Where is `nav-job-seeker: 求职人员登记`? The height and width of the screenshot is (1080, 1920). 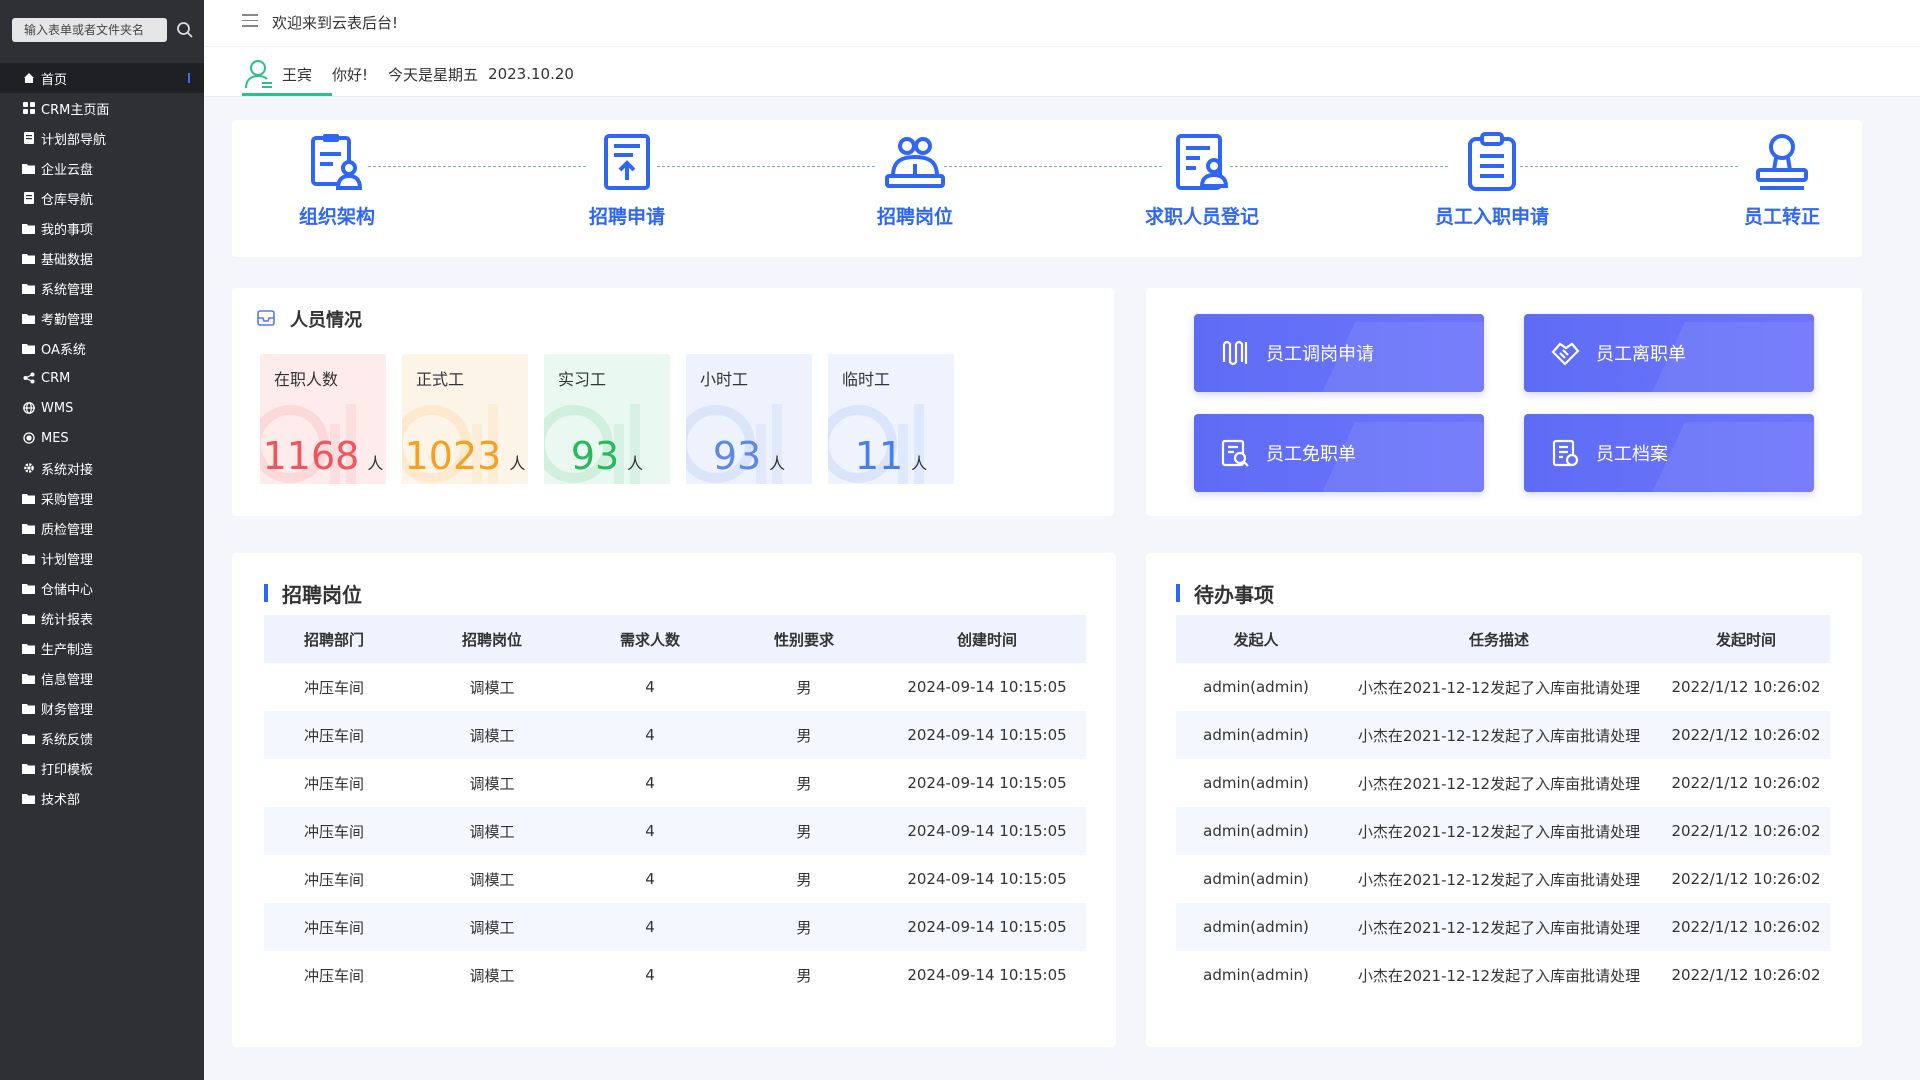 nav-job-seeker: 求职人员登记 is located at coordinates (1202, 179).